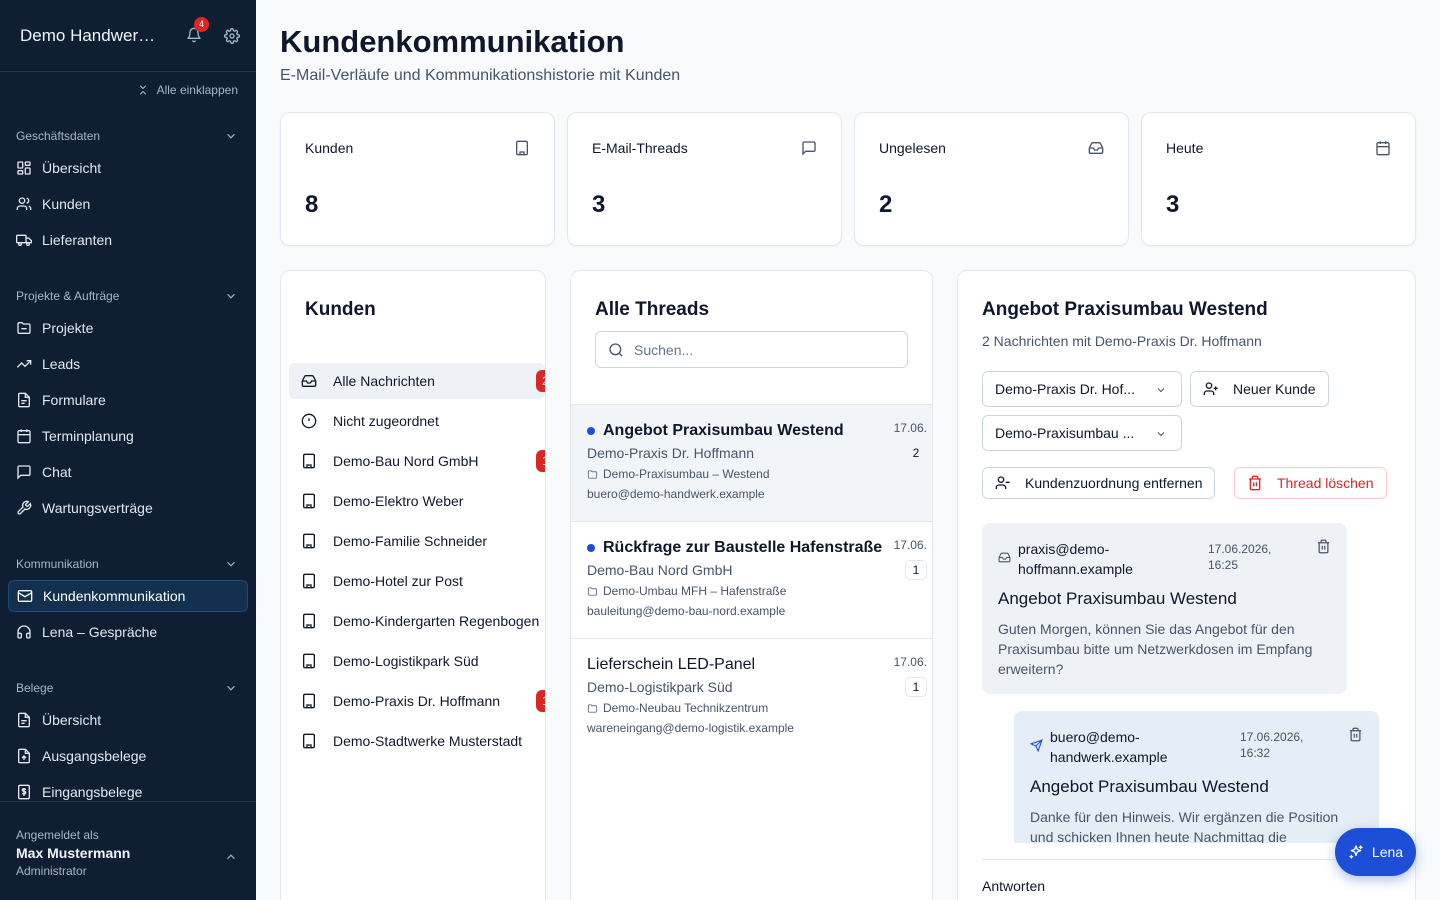 This screenshot has height=900, width=1440. Describe the element at coordinates (128, 756) in the screenshot. I see `sidebar-item-outgoing-documents: Ausgangsbelege` at that location.